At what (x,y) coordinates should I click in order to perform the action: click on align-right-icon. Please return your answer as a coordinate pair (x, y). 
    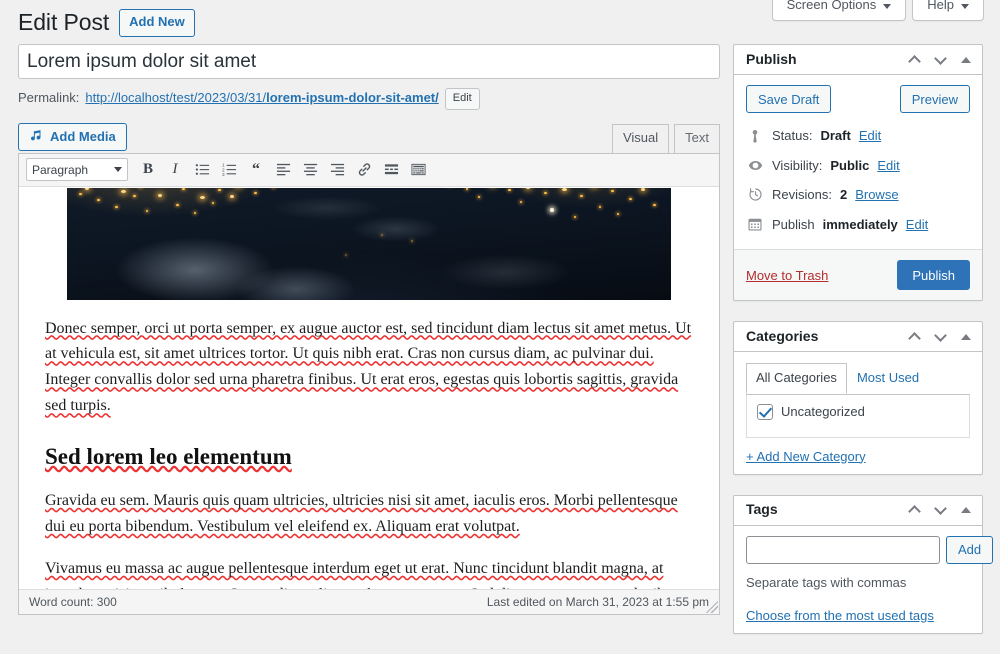
    Looking at the image, I should click on (337, 169).